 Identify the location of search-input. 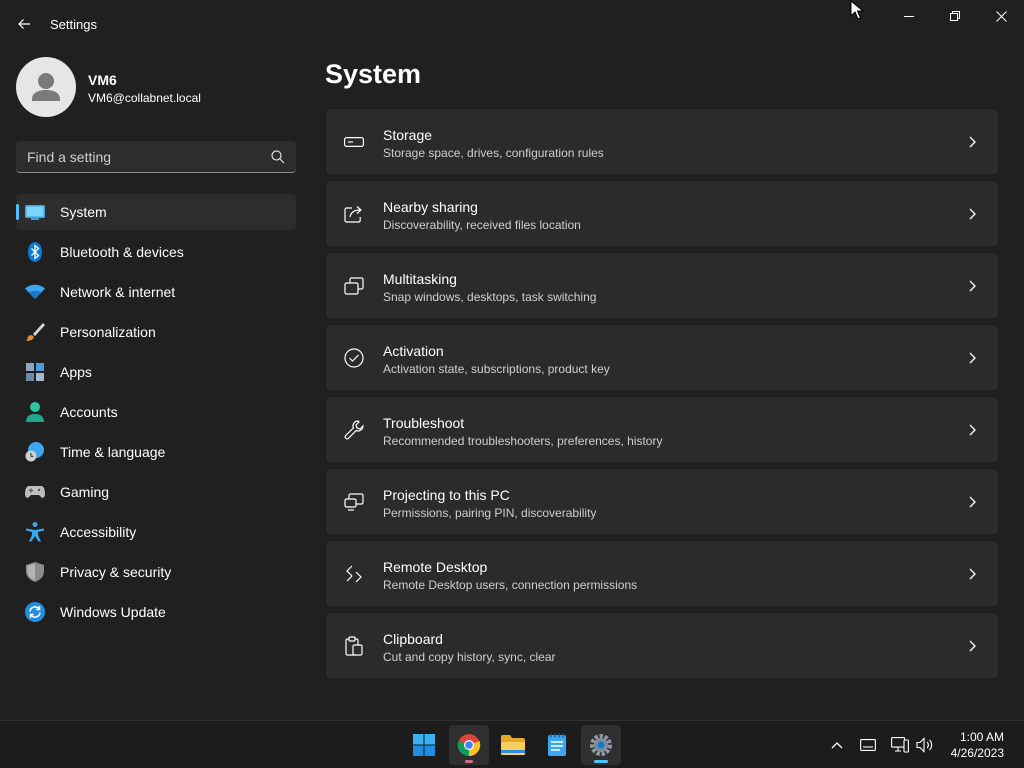
(141, 156).